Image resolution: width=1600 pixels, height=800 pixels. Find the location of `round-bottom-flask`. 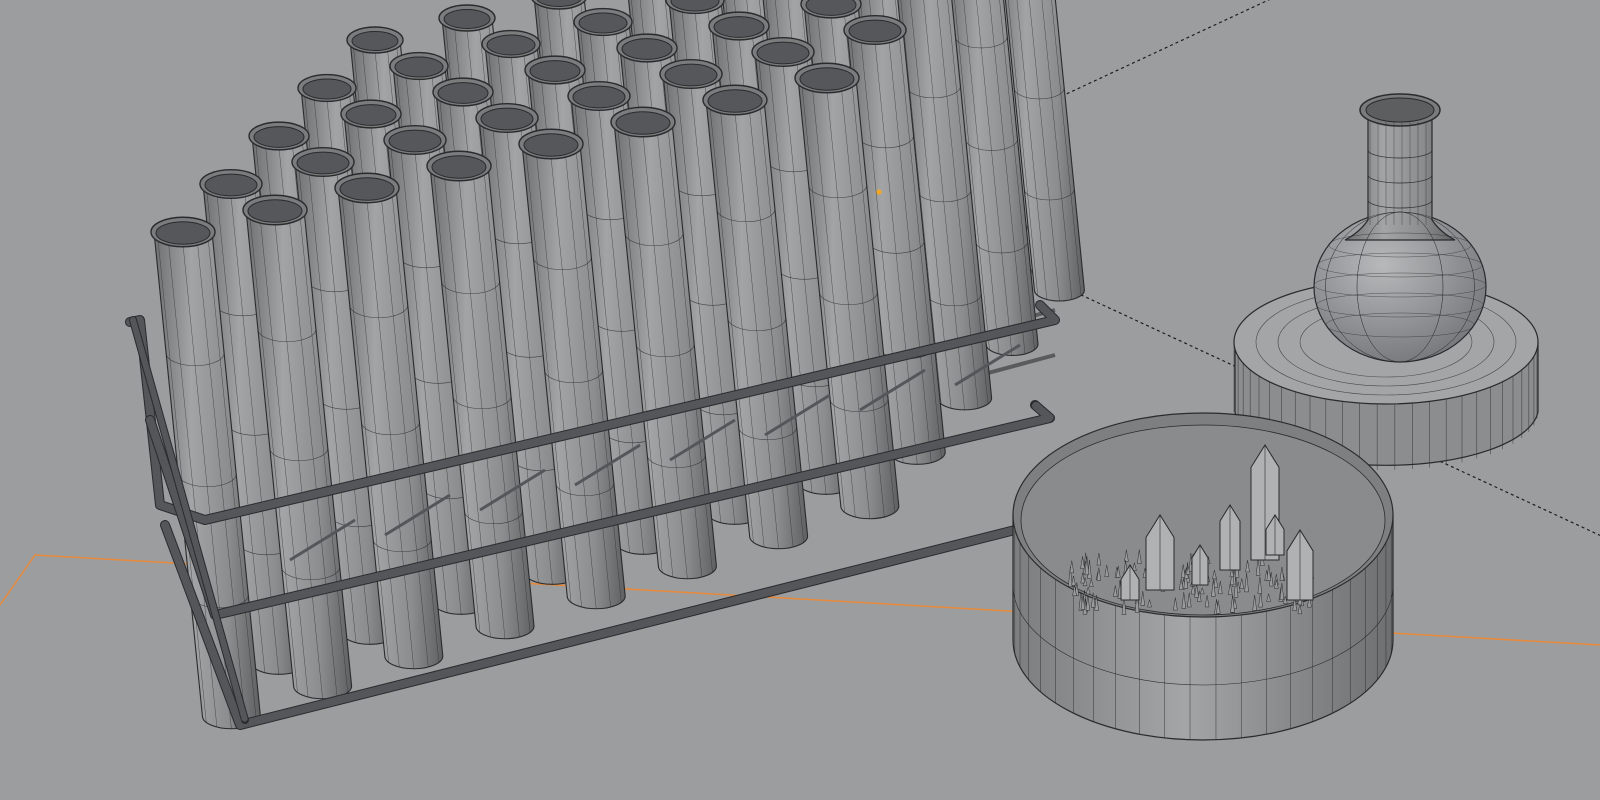

round-bottom-flask is located at coordinates (1400, 228).